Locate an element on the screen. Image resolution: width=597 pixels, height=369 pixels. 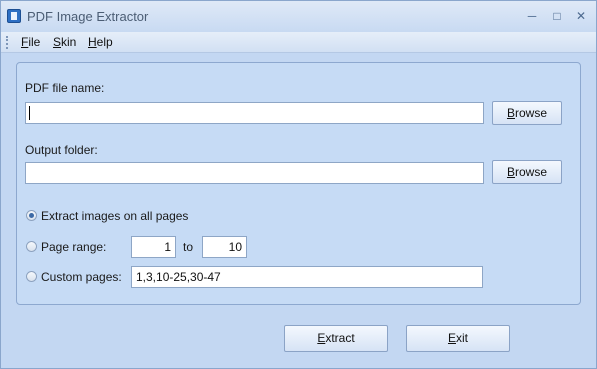
output-folder-label: Output folder: is located at coordinates (61, 150).